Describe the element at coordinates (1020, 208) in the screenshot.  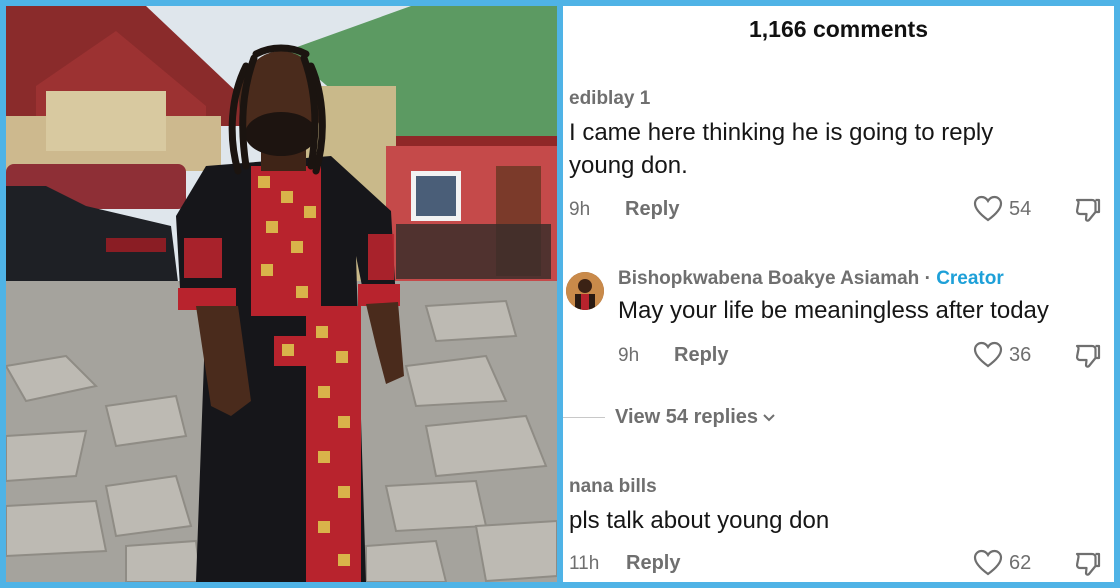
I see `like-count: 54` at that location.